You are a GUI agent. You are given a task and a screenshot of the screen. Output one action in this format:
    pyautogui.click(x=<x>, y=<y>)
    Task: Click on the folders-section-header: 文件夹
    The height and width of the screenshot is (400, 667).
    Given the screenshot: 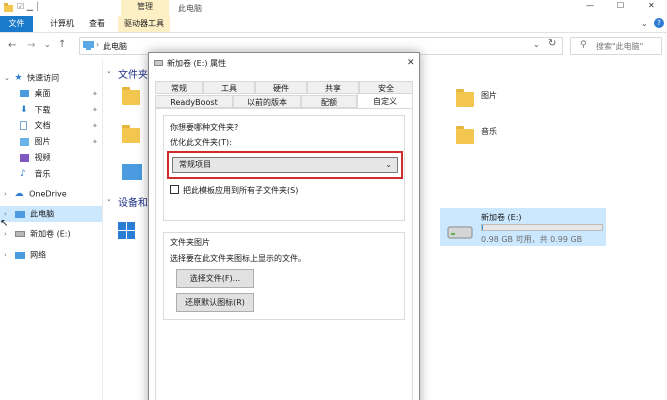 What is the action you would take?
    pyautogui.click(x=133, y=73)
    